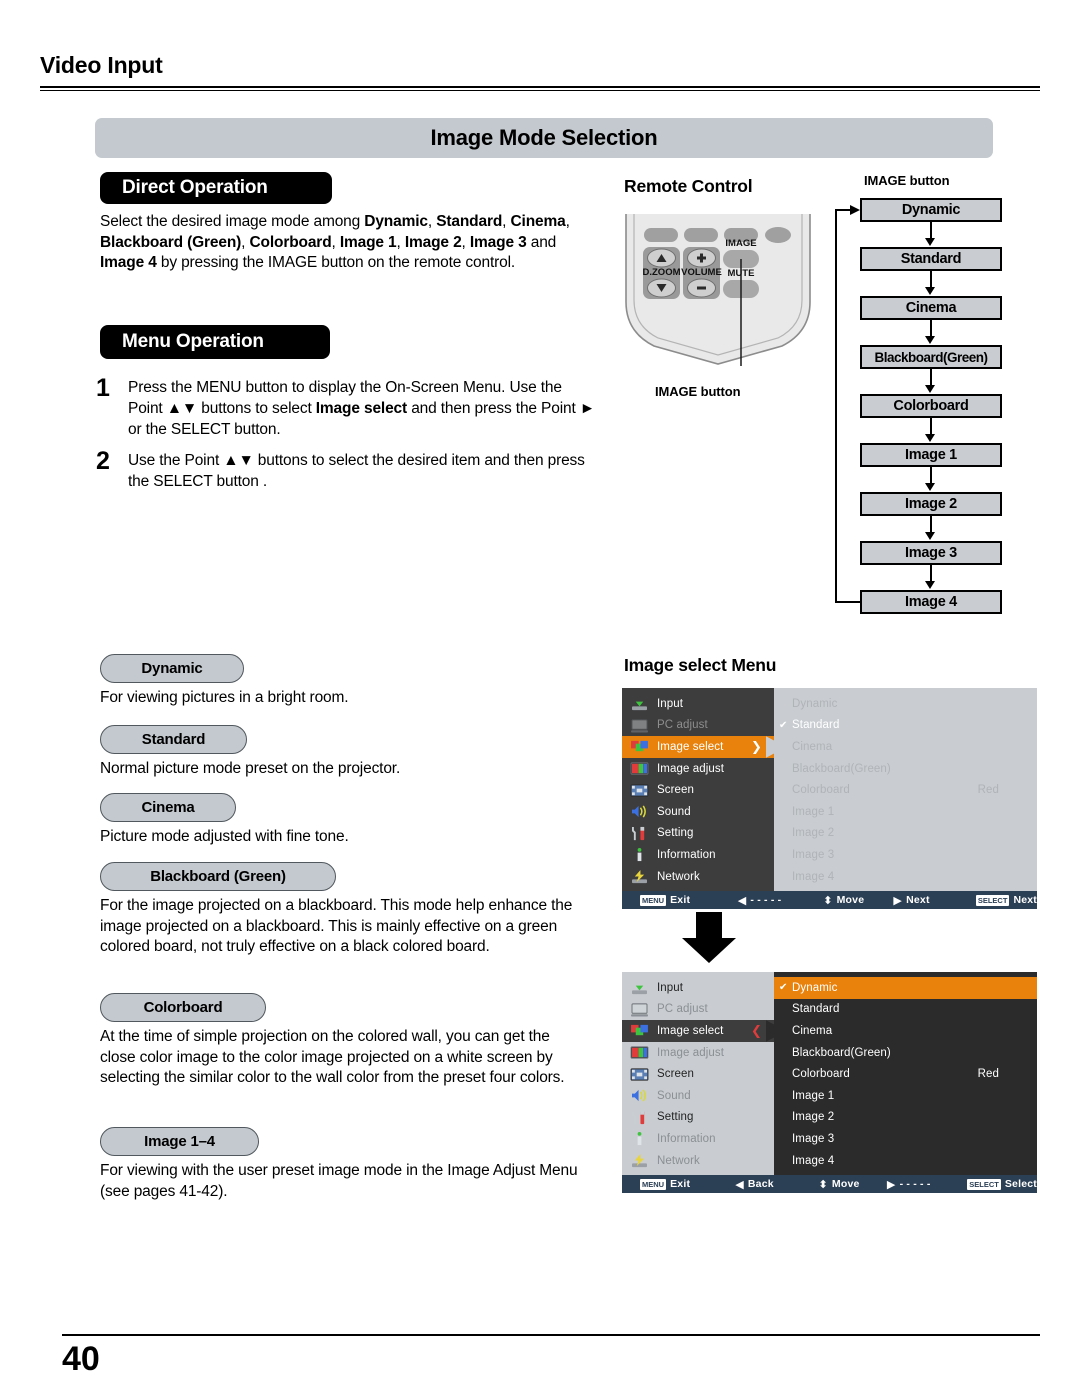  I want to click on network-icon, so click(639, 1160).